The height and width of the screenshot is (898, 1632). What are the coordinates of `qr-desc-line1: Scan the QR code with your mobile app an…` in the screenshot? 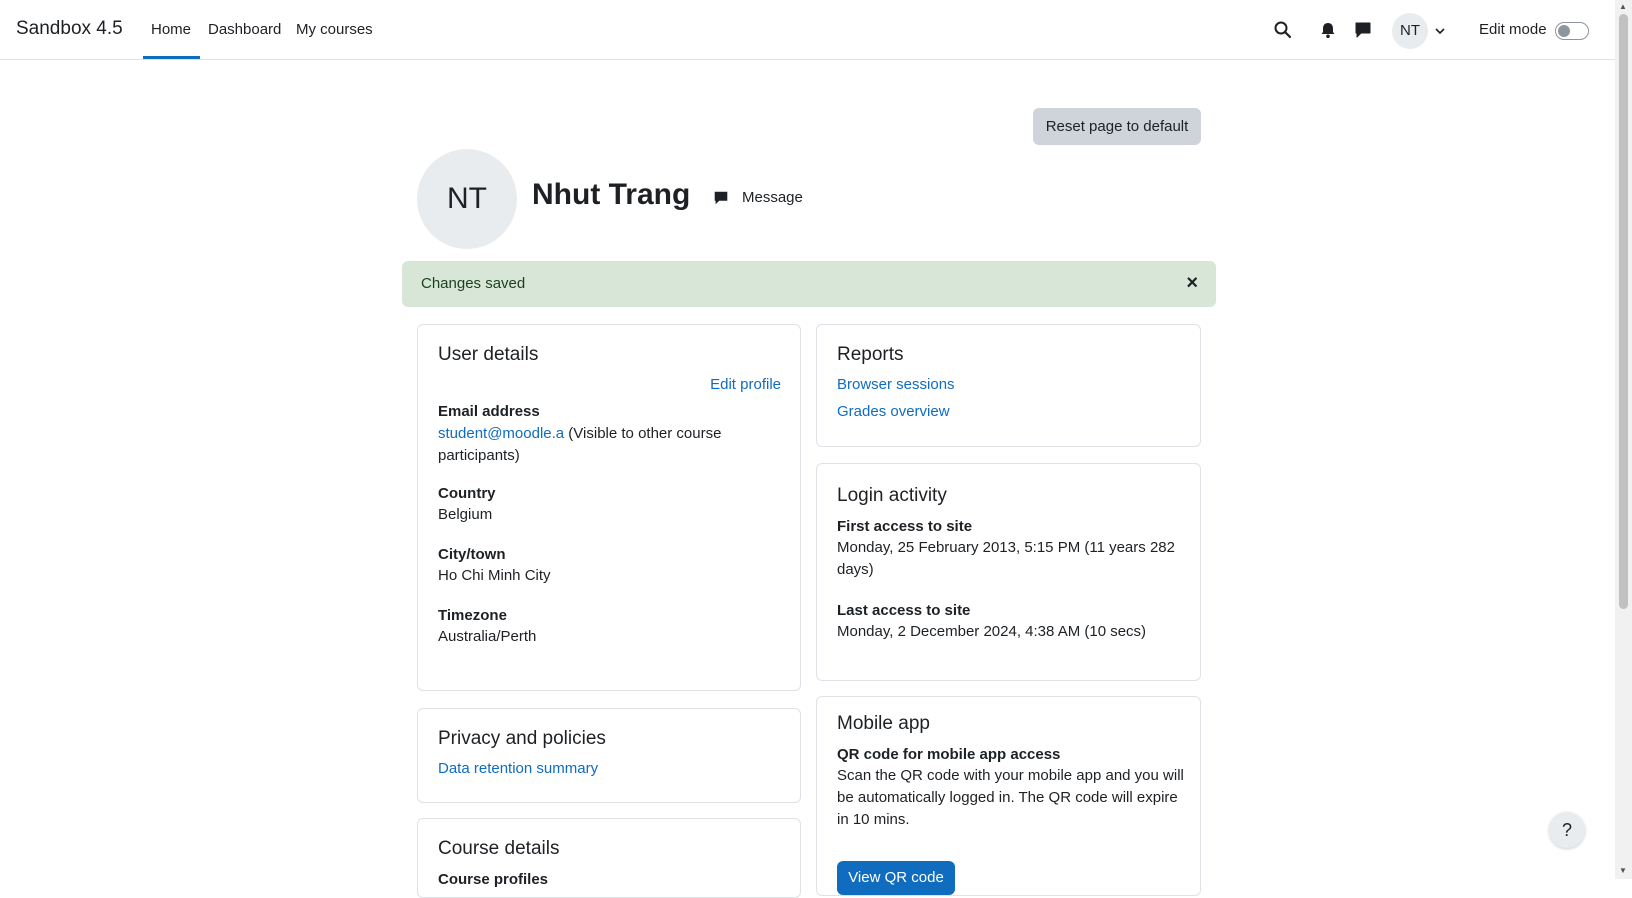 It's located at (1010, 775).